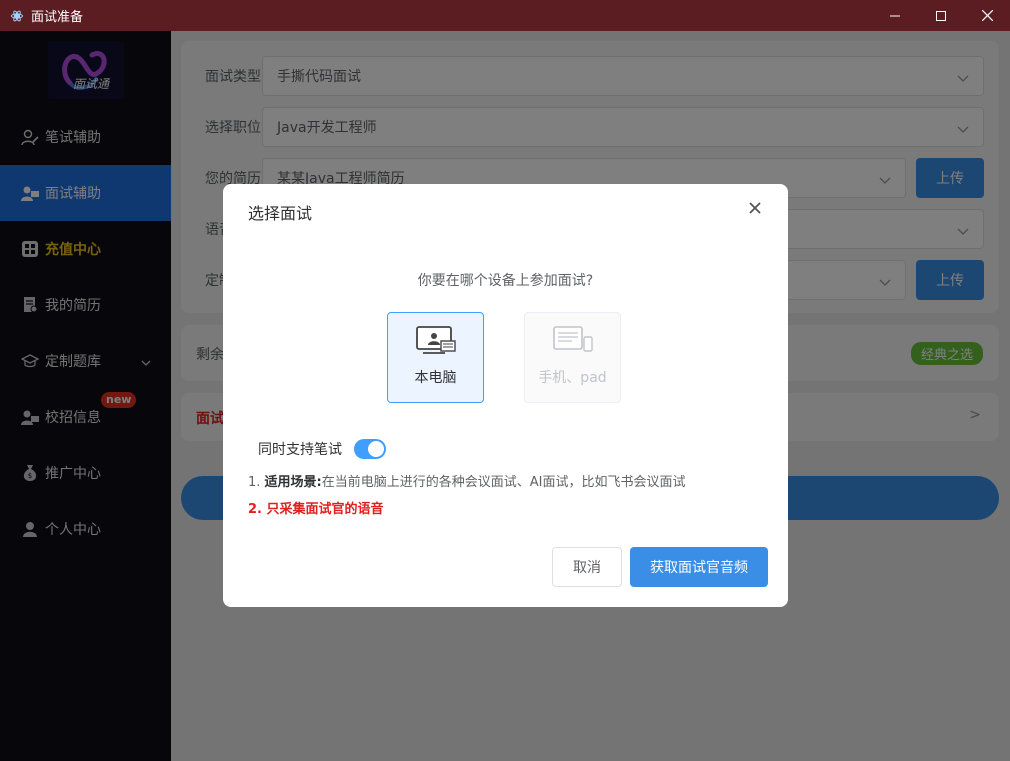 Image resolution: width=1010 pixels, height=761 pixels. I want to click on minimize-icon, so click(895, 15).